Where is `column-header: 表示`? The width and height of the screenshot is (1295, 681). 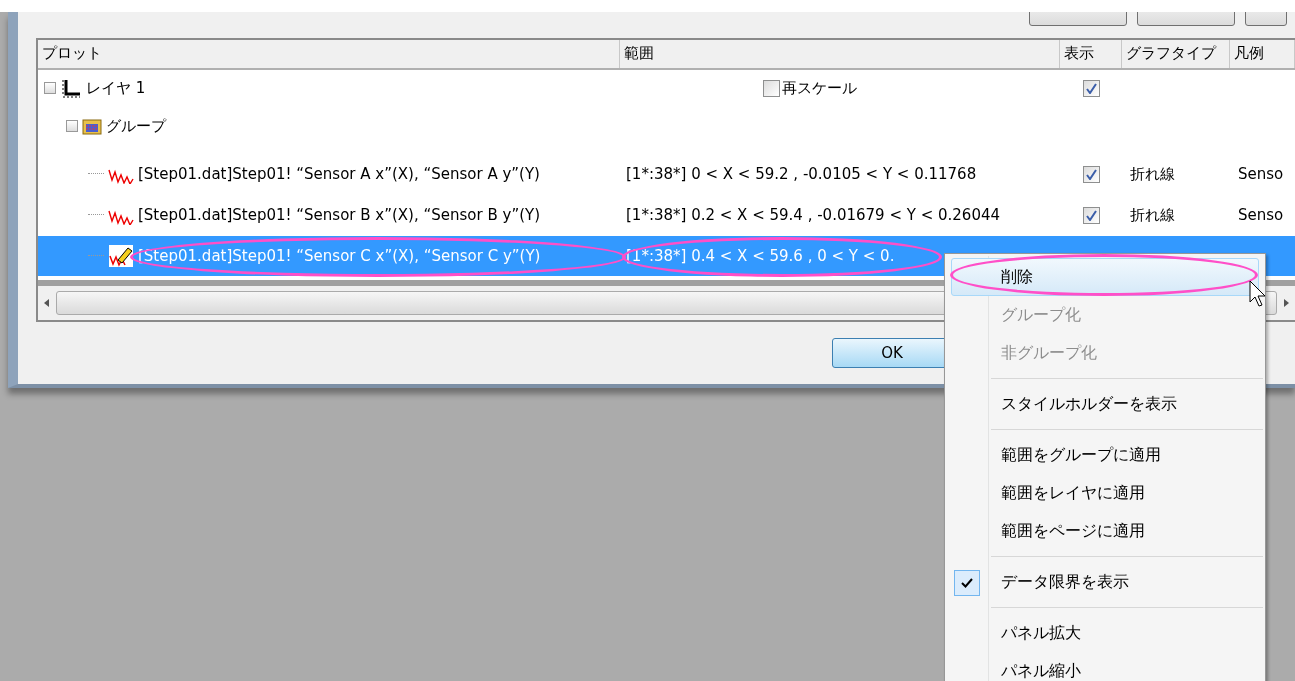
column-header: 表示 is located at coordinates (1091, 54).